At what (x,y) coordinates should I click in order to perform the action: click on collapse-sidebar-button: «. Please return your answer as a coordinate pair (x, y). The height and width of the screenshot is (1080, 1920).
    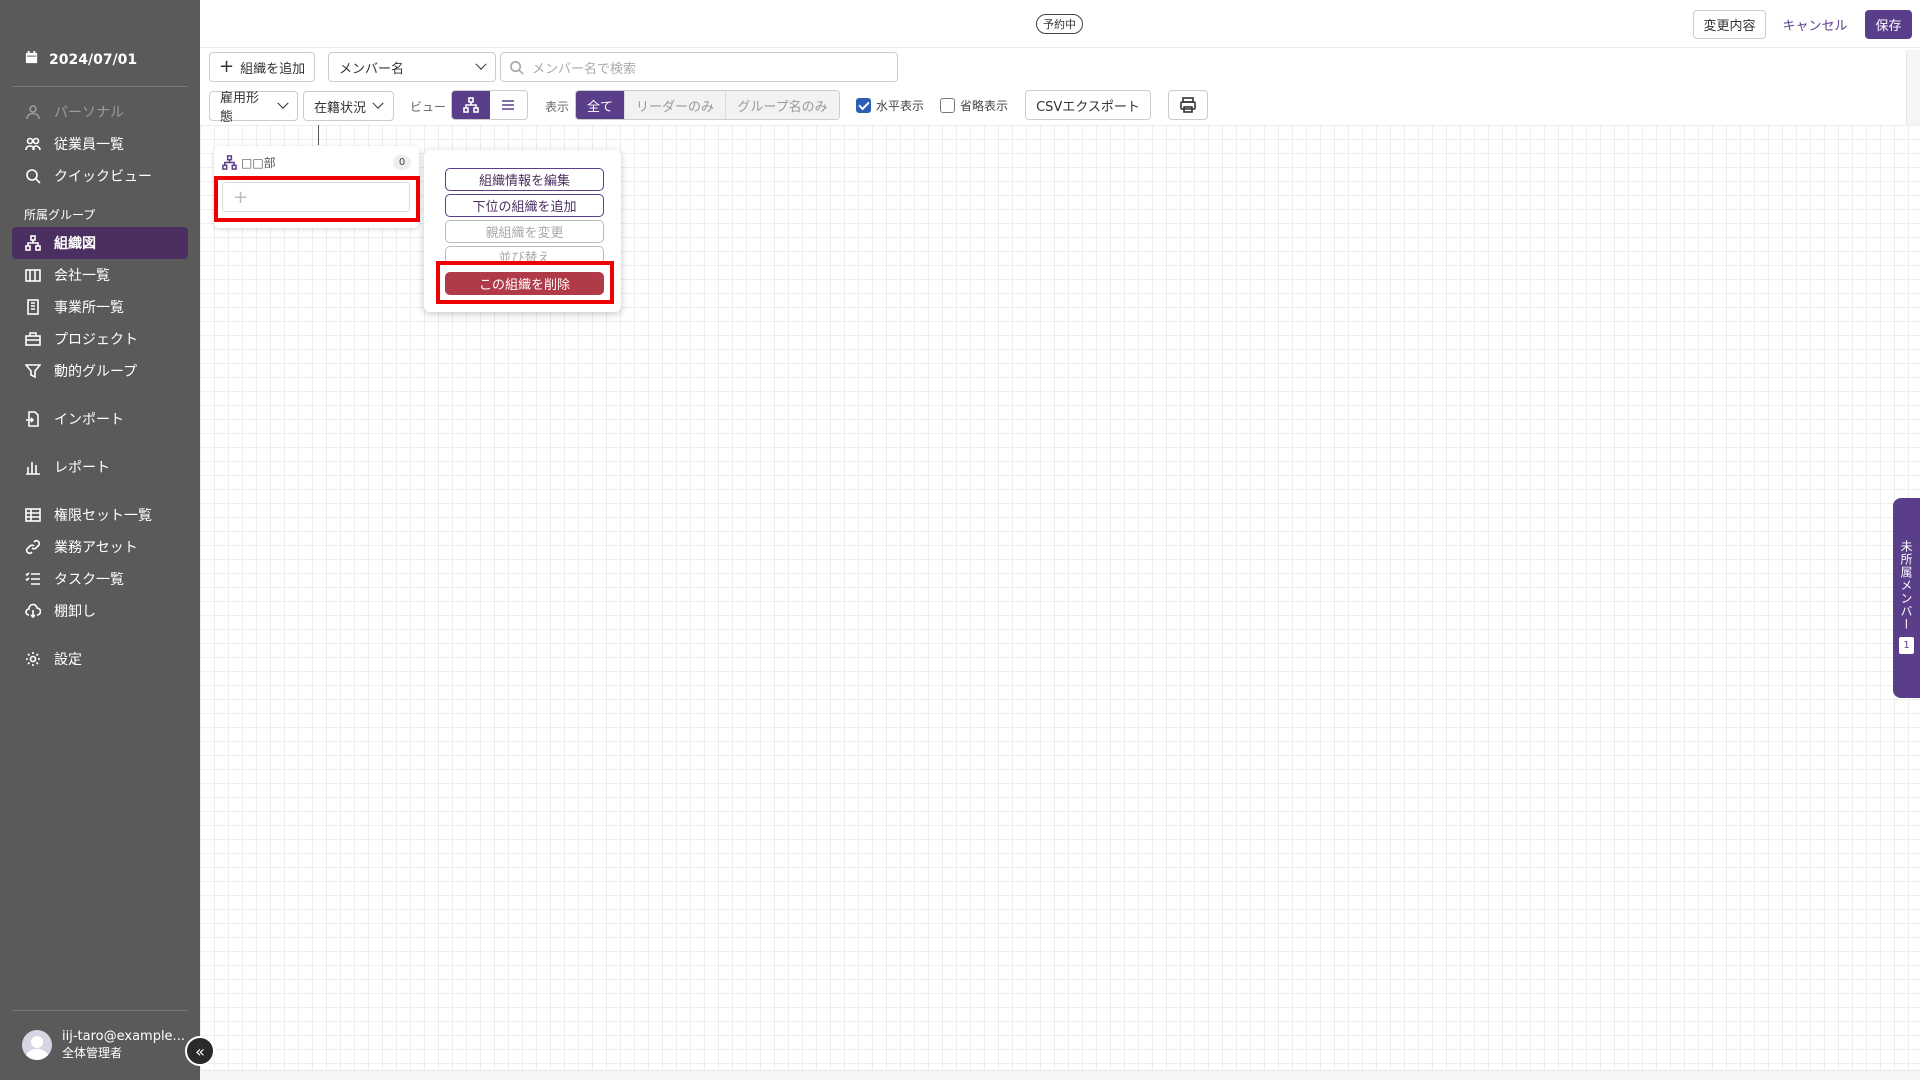
    Looking at the image, I should click on (200, 1051).